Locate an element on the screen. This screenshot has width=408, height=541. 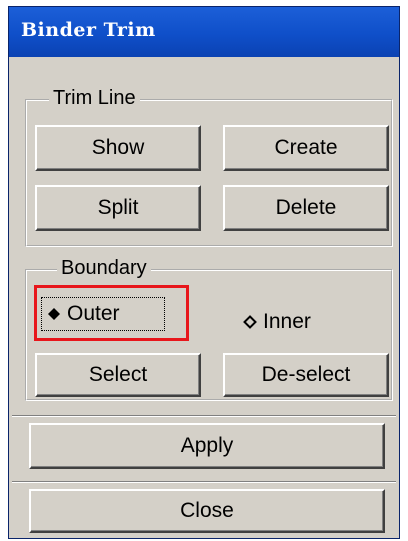
apply-button: Apply is located at coordinates (207, 446).